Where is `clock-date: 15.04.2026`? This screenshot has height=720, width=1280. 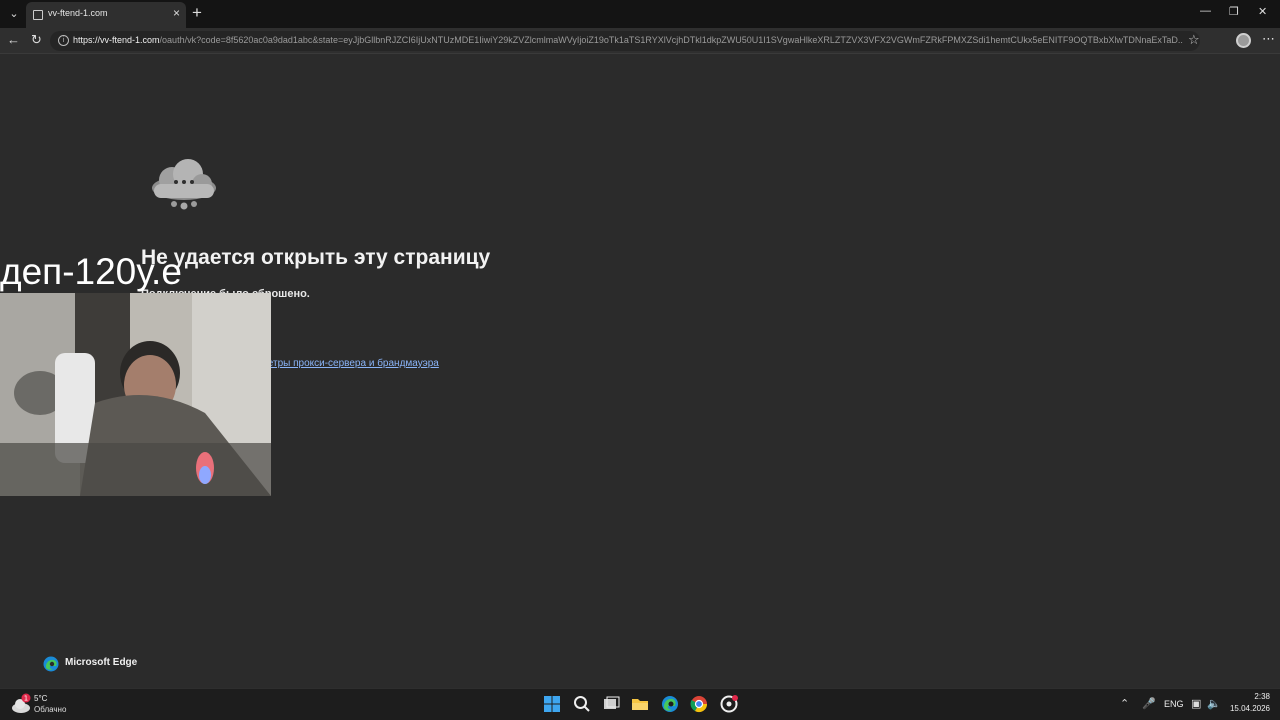 clock-date: 15.04.2026 is located at coordinates (1248, 708).